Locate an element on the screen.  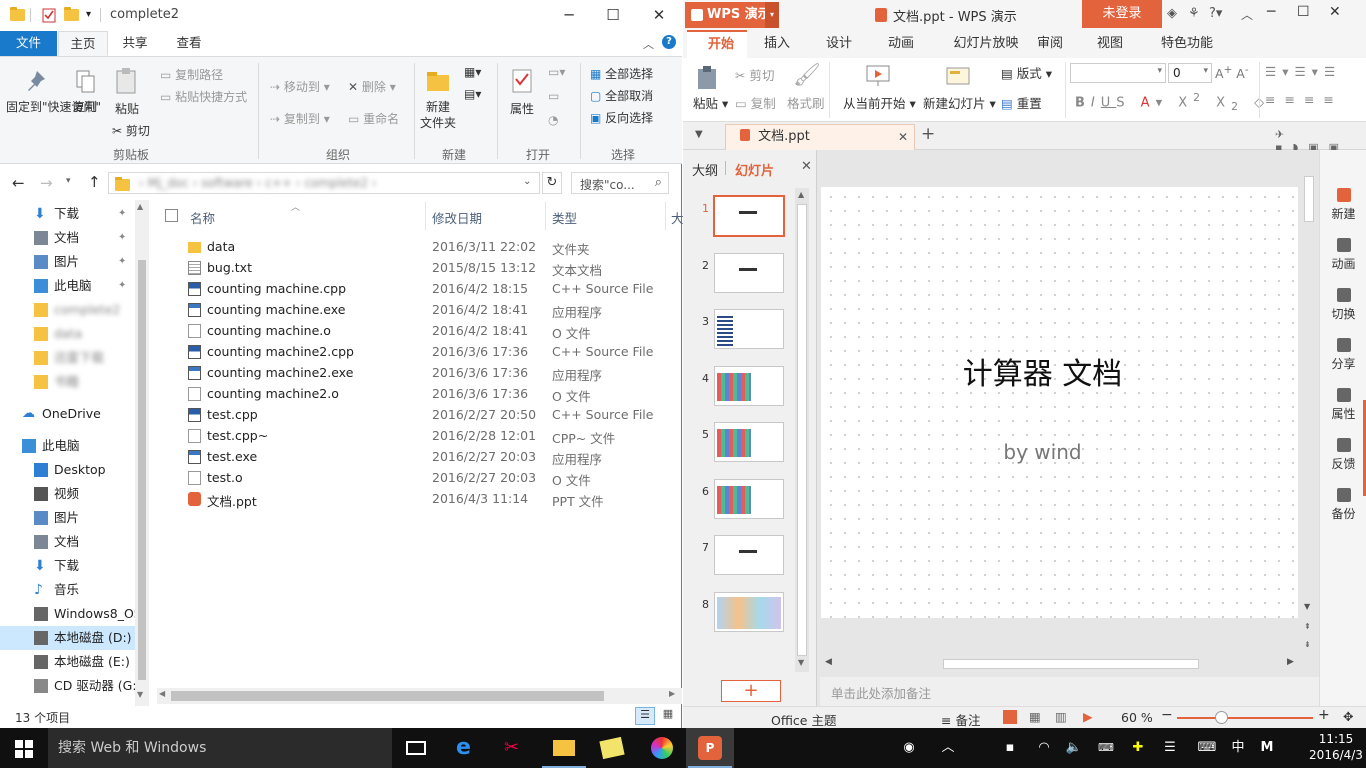
new-tab-icon: + is located at coordinates (928, 134).